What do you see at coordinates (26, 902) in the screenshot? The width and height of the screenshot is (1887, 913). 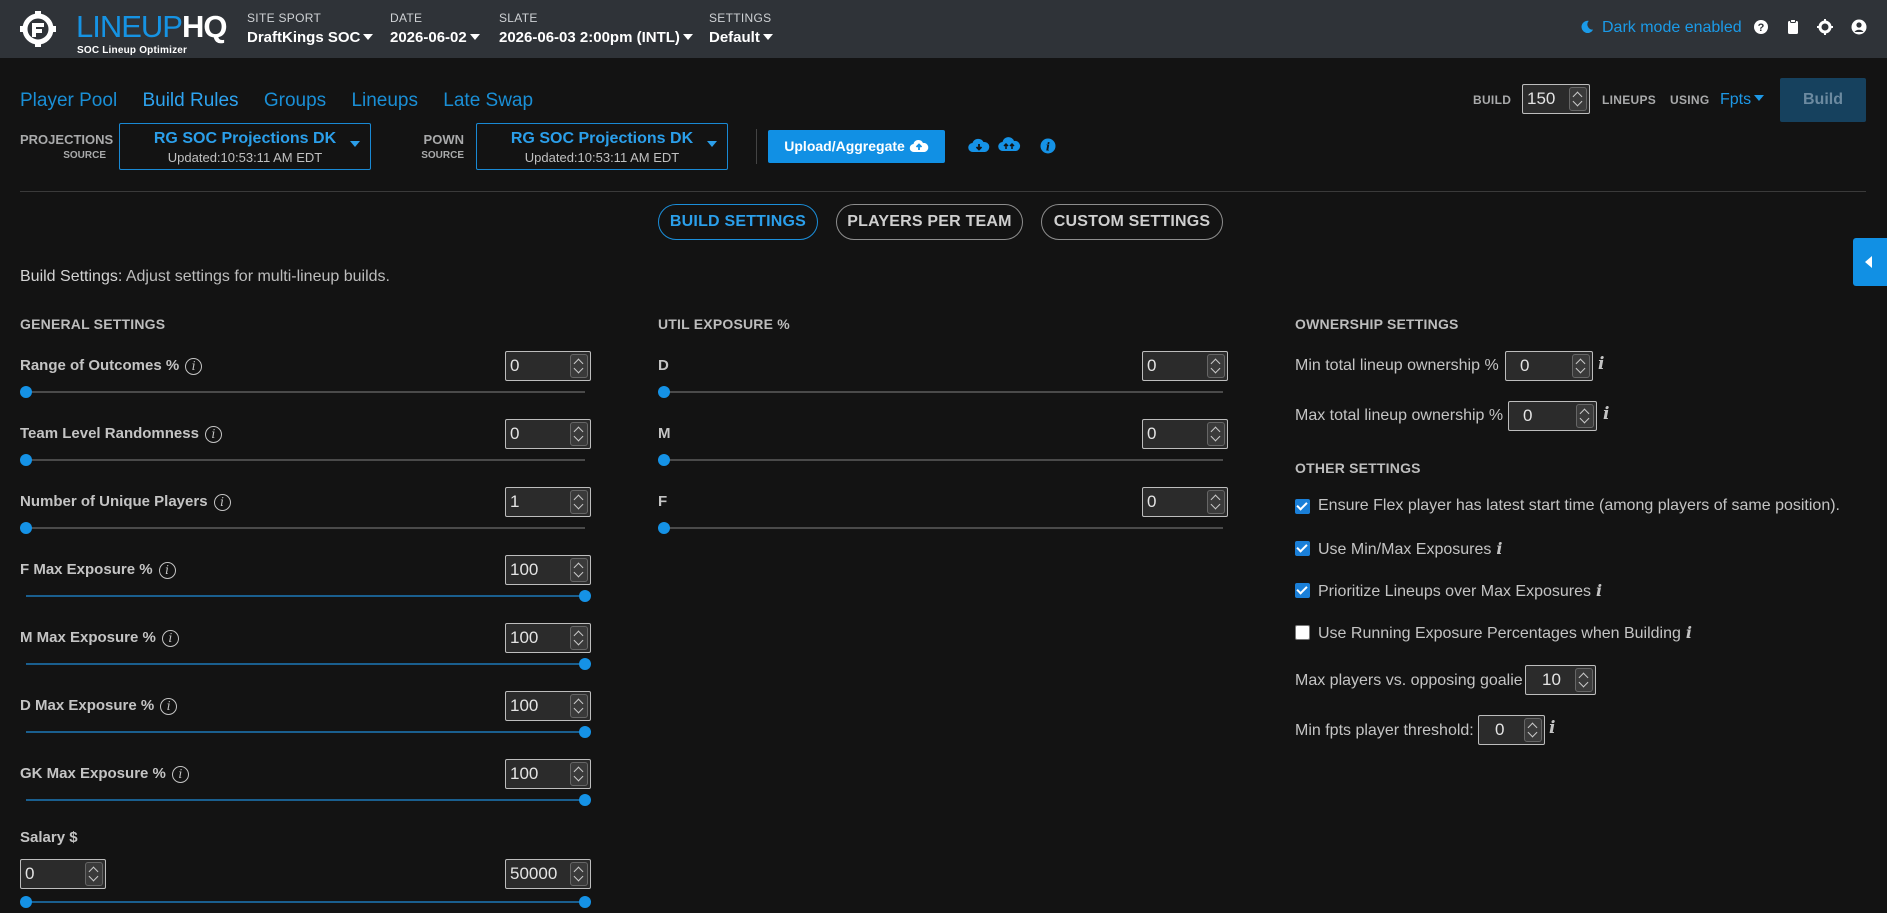 I see `salary-min-thumb` at bounding box center [26, 902].